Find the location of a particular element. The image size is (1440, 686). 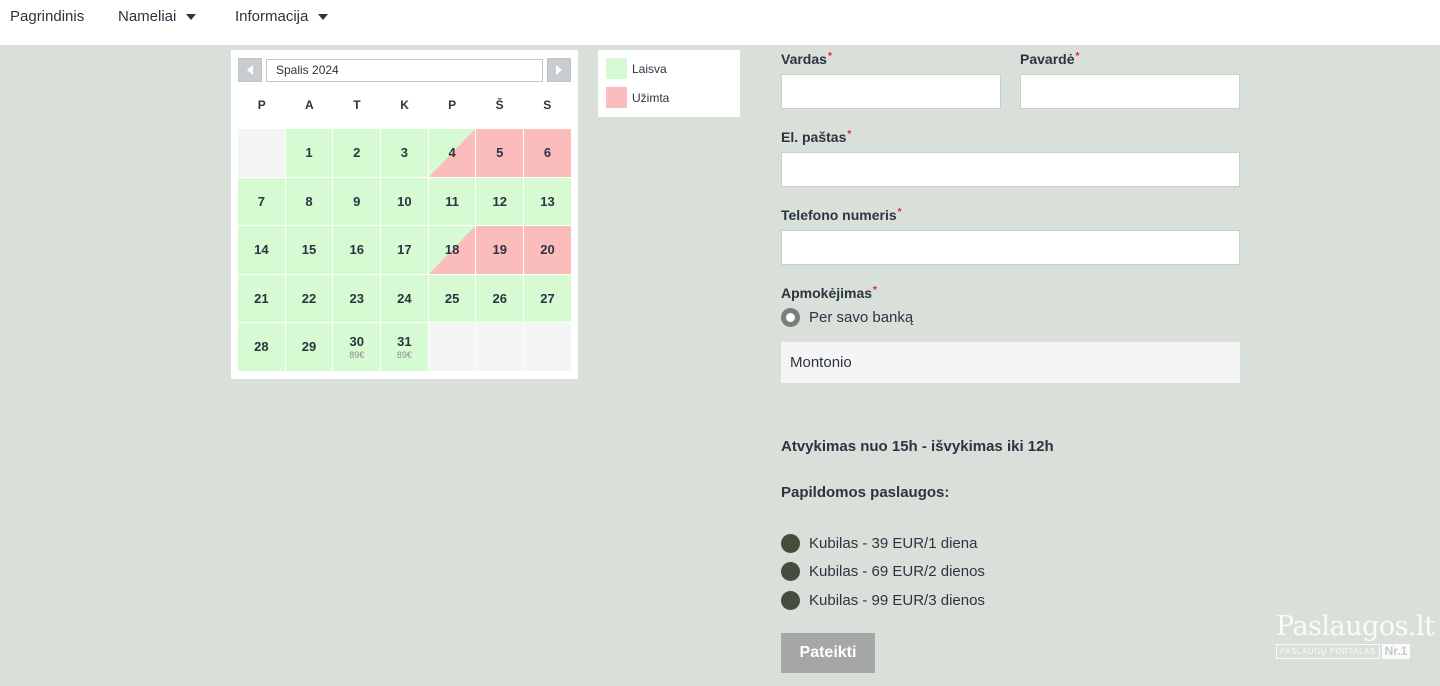

first-name-label-text: Vardas is located at coordinates (804, 59).